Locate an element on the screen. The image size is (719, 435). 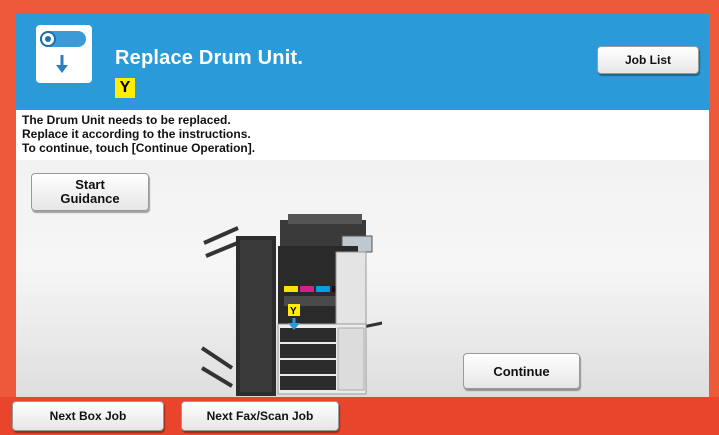
start-guidance-button: Start Guidance is located at coordinates (90, 192).